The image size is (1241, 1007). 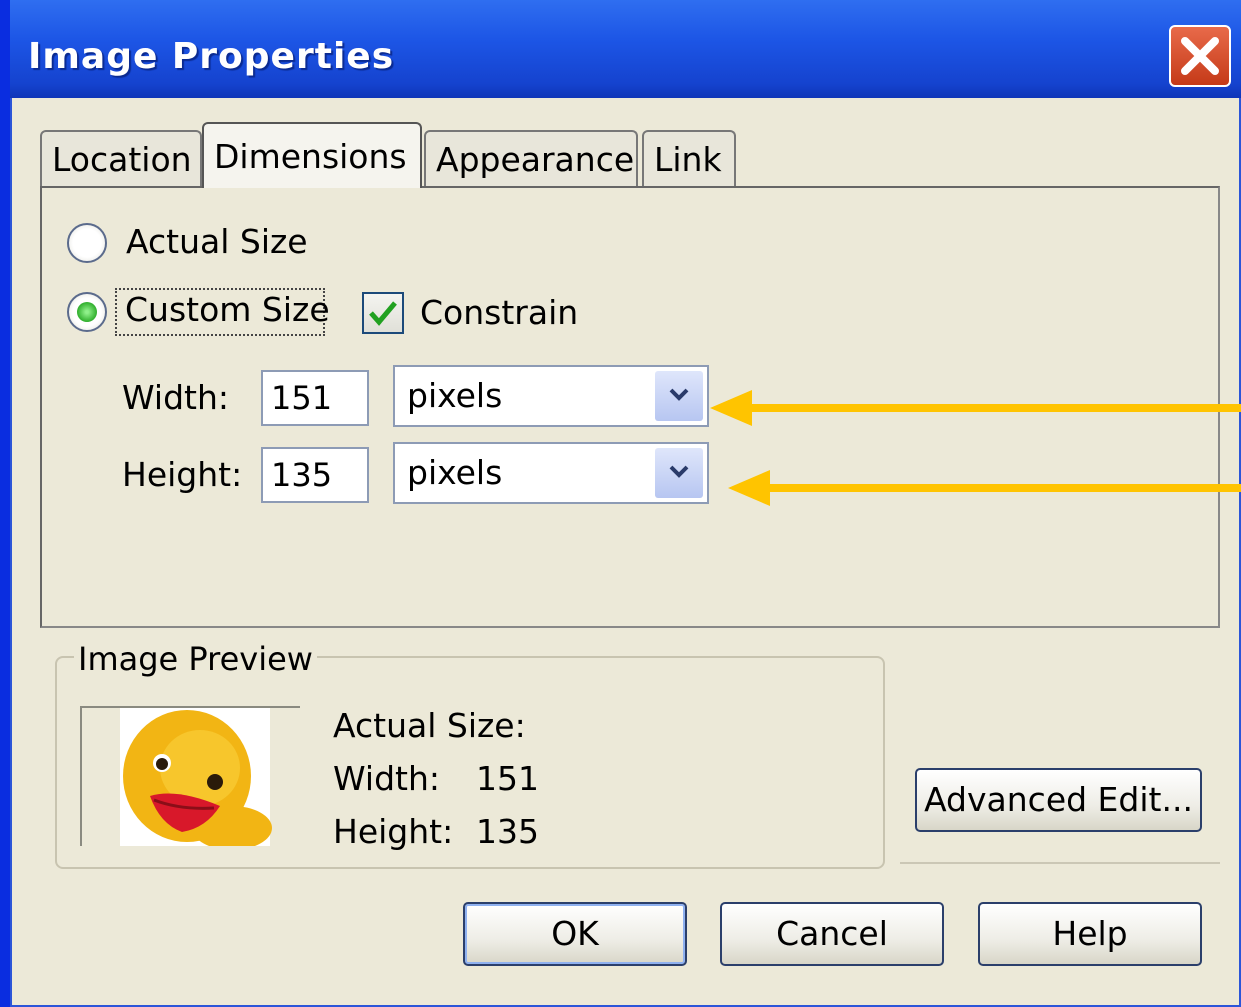 I want to click on close-icon, so click(x=1200, y=56).